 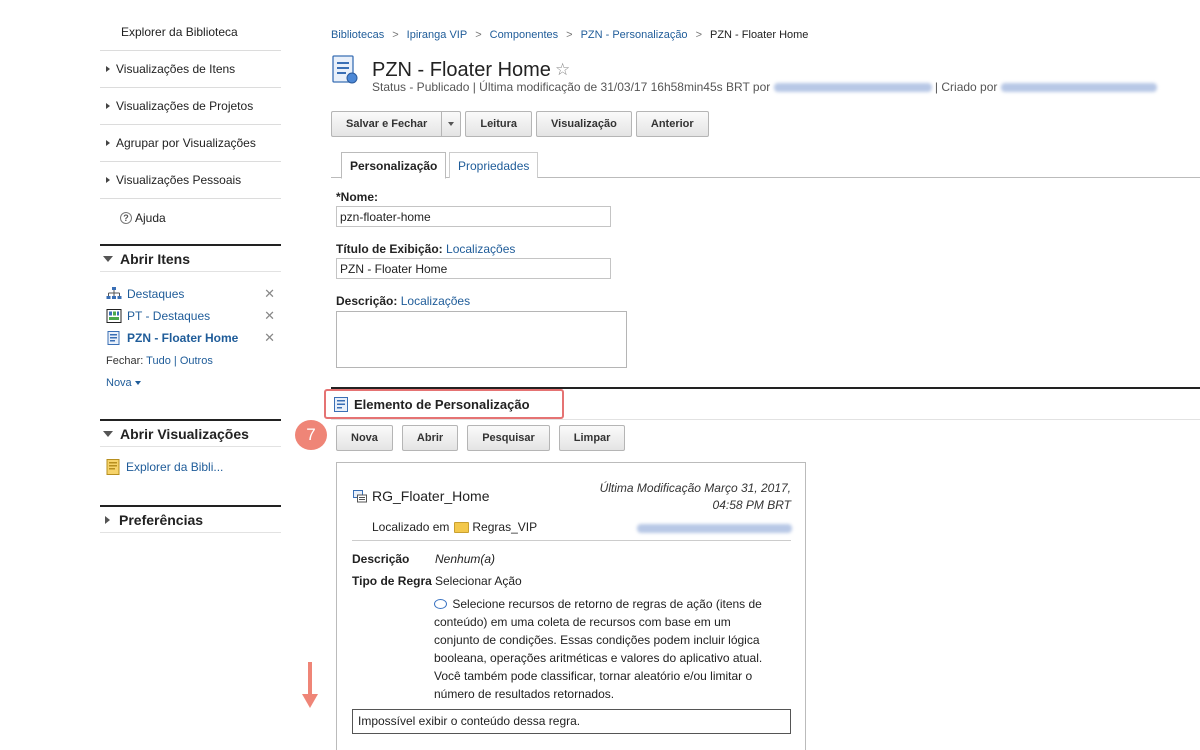 What do you see at coordinates (765, 165) in the screenshot?
I see `tab-bar: Personalização Propriedades` at bounding box center [765, 165].